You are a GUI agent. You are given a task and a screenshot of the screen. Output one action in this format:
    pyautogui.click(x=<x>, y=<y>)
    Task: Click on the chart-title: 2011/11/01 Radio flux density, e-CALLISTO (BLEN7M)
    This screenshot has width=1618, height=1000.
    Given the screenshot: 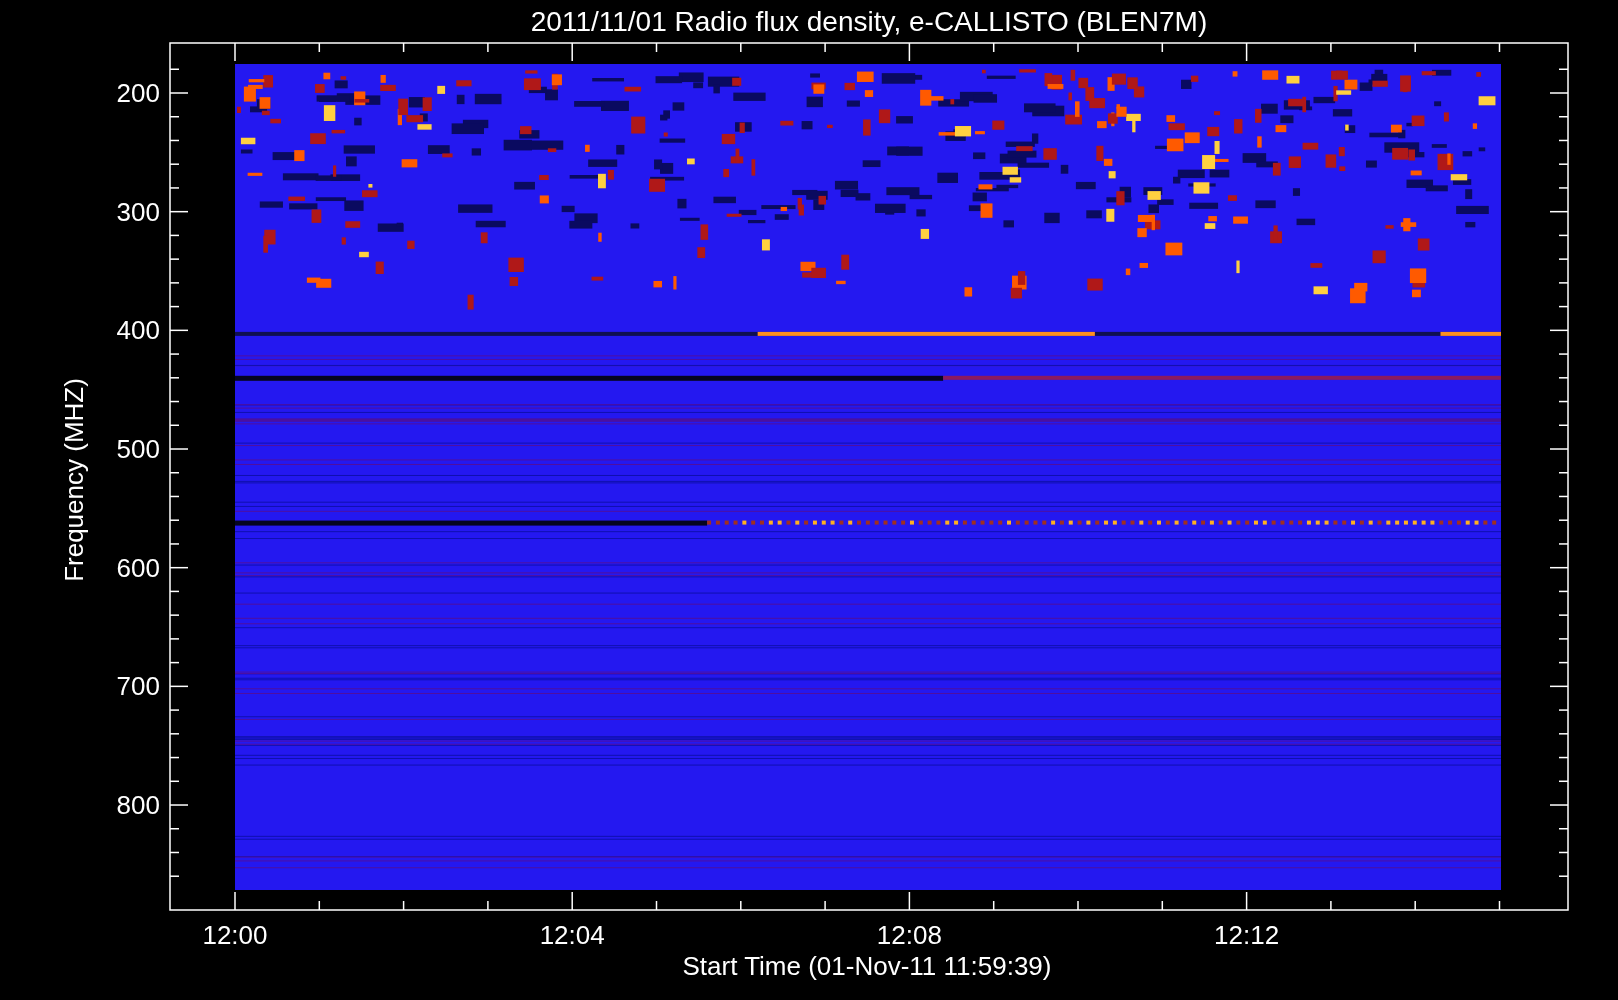 What is the action you would take?
    pyautogui.click(x=869, y=21)
    